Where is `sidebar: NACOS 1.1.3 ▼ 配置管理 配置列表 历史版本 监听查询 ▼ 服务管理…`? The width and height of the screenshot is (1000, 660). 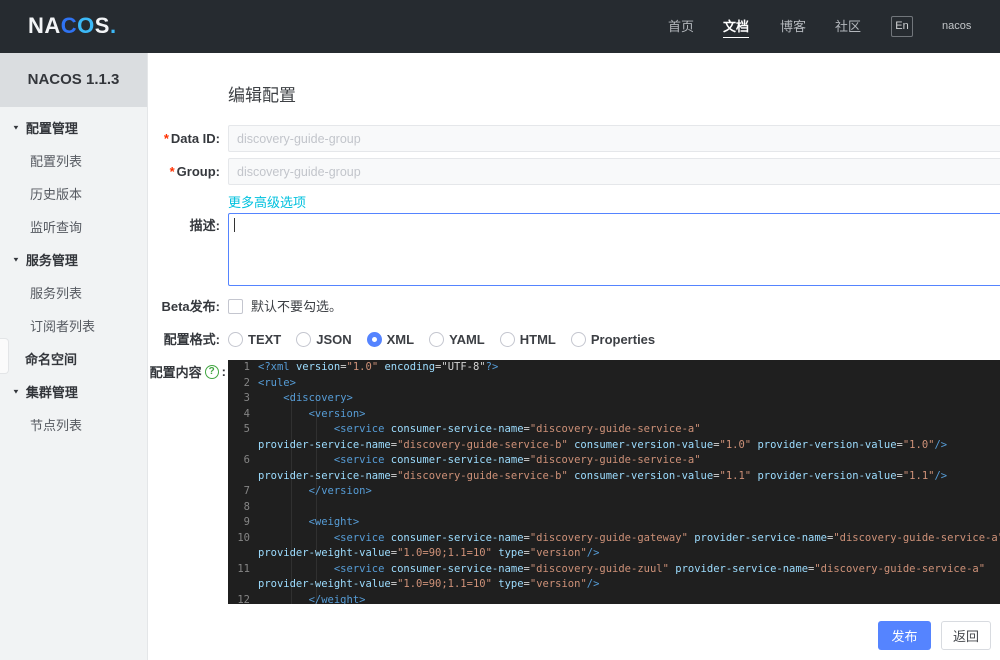 sidebar: NACOS 1.1.3 ▼ 配置管理 配置列表 历史版本 监听查询 ▼ 服务管理… is located at coordinates (74, 356).